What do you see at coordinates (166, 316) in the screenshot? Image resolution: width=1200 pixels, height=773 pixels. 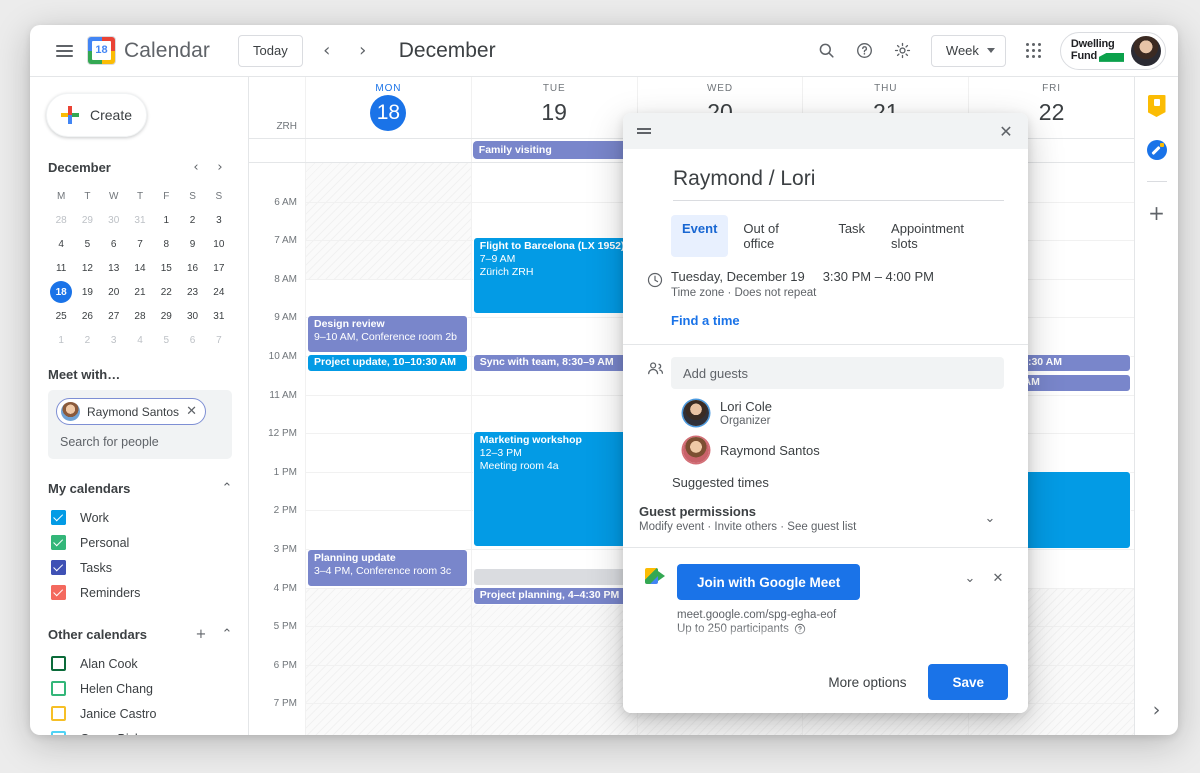 I see `mini-calendar-day: 29` at bounding box center [166, 316].